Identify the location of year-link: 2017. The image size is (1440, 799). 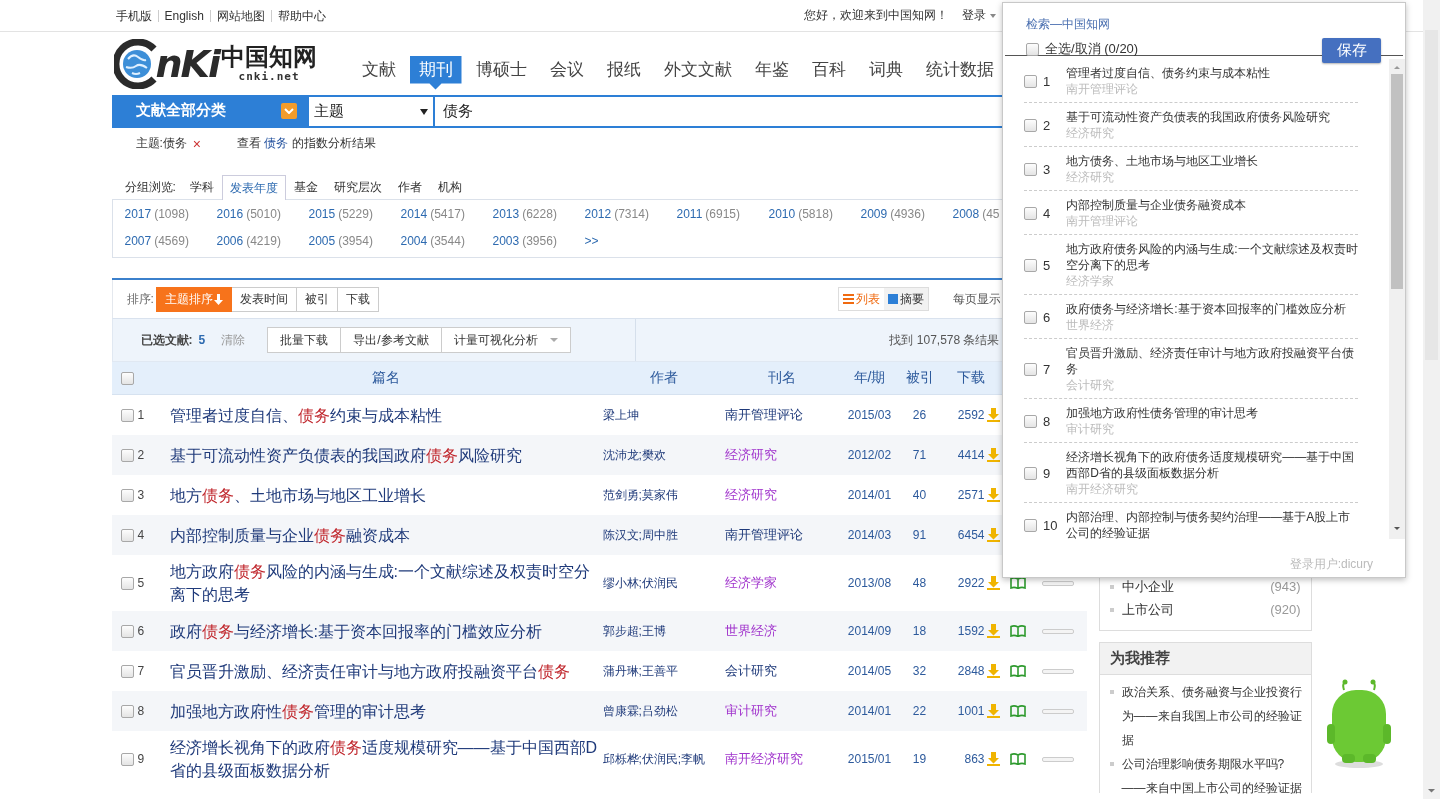
(138, 215).